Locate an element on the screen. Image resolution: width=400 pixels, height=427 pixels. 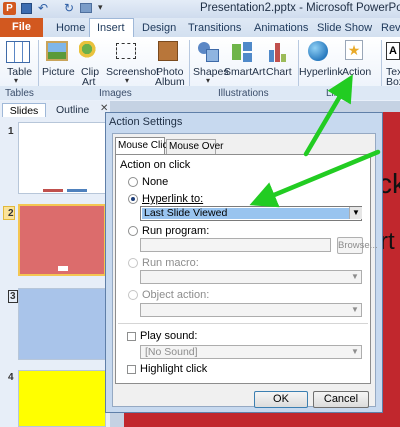
arrow-to-hyperlink-option is located at coordinates (315, 178).